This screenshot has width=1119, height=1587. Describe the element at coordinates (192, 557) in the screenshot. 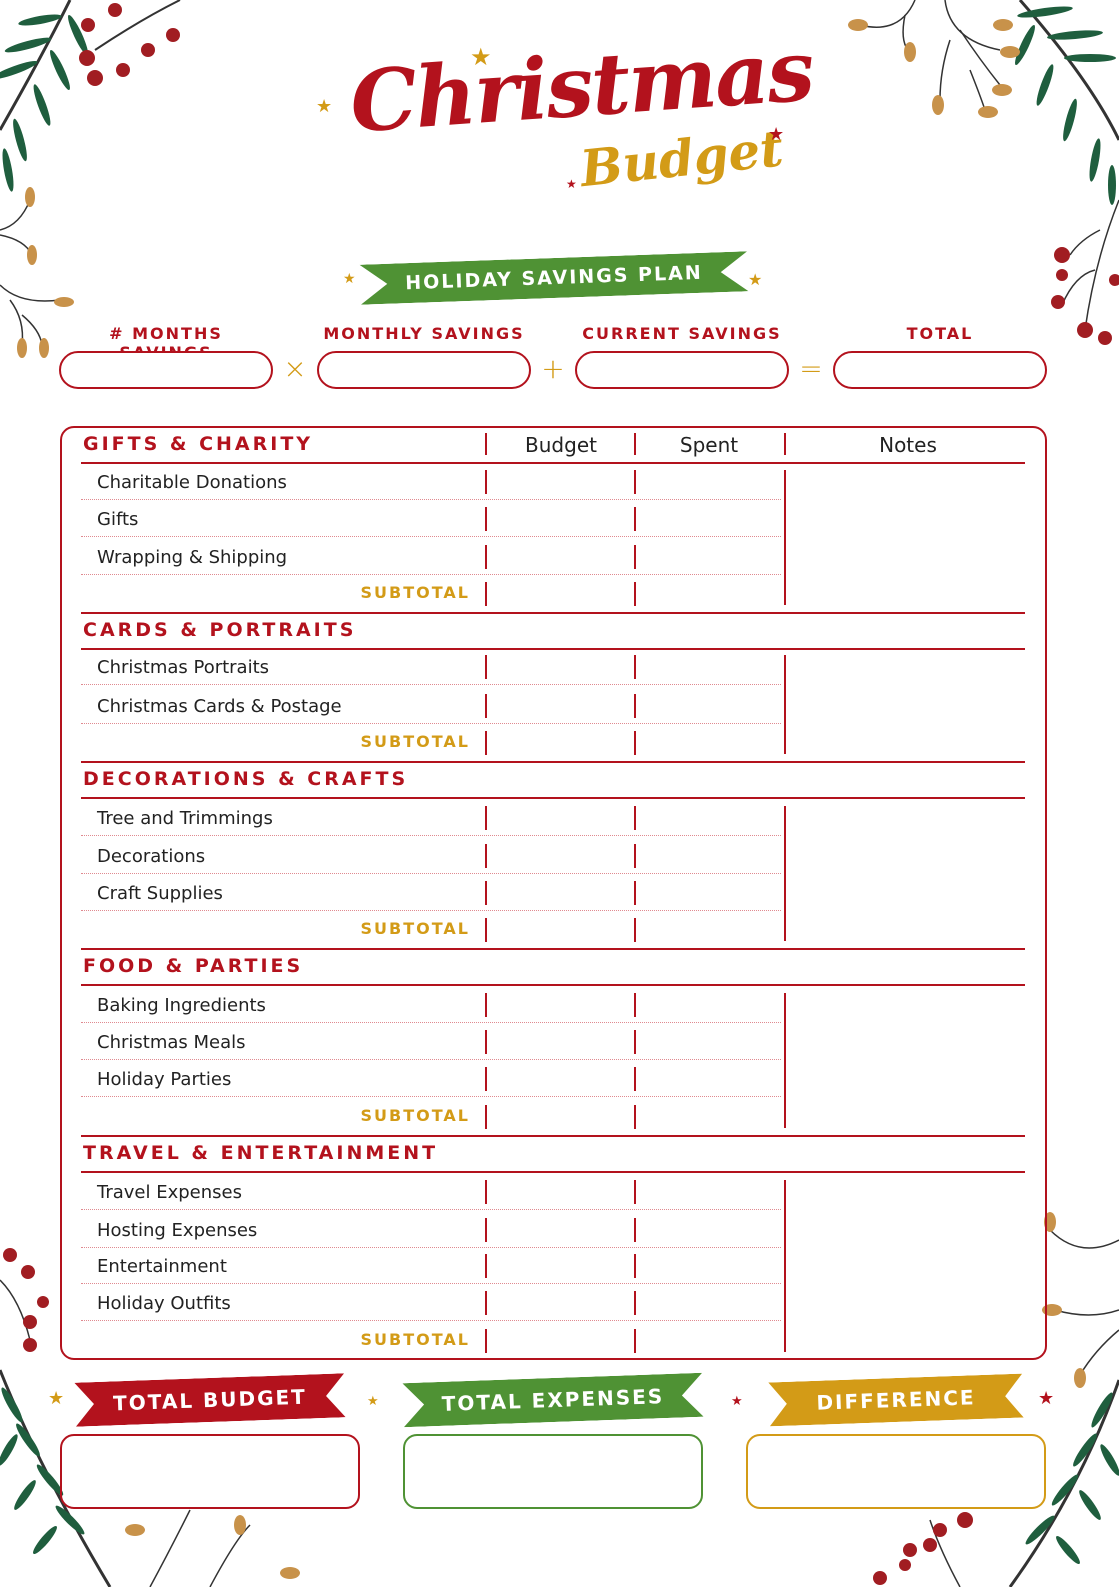

I see `line-item-label: Wrapping & Shipping` at that location.